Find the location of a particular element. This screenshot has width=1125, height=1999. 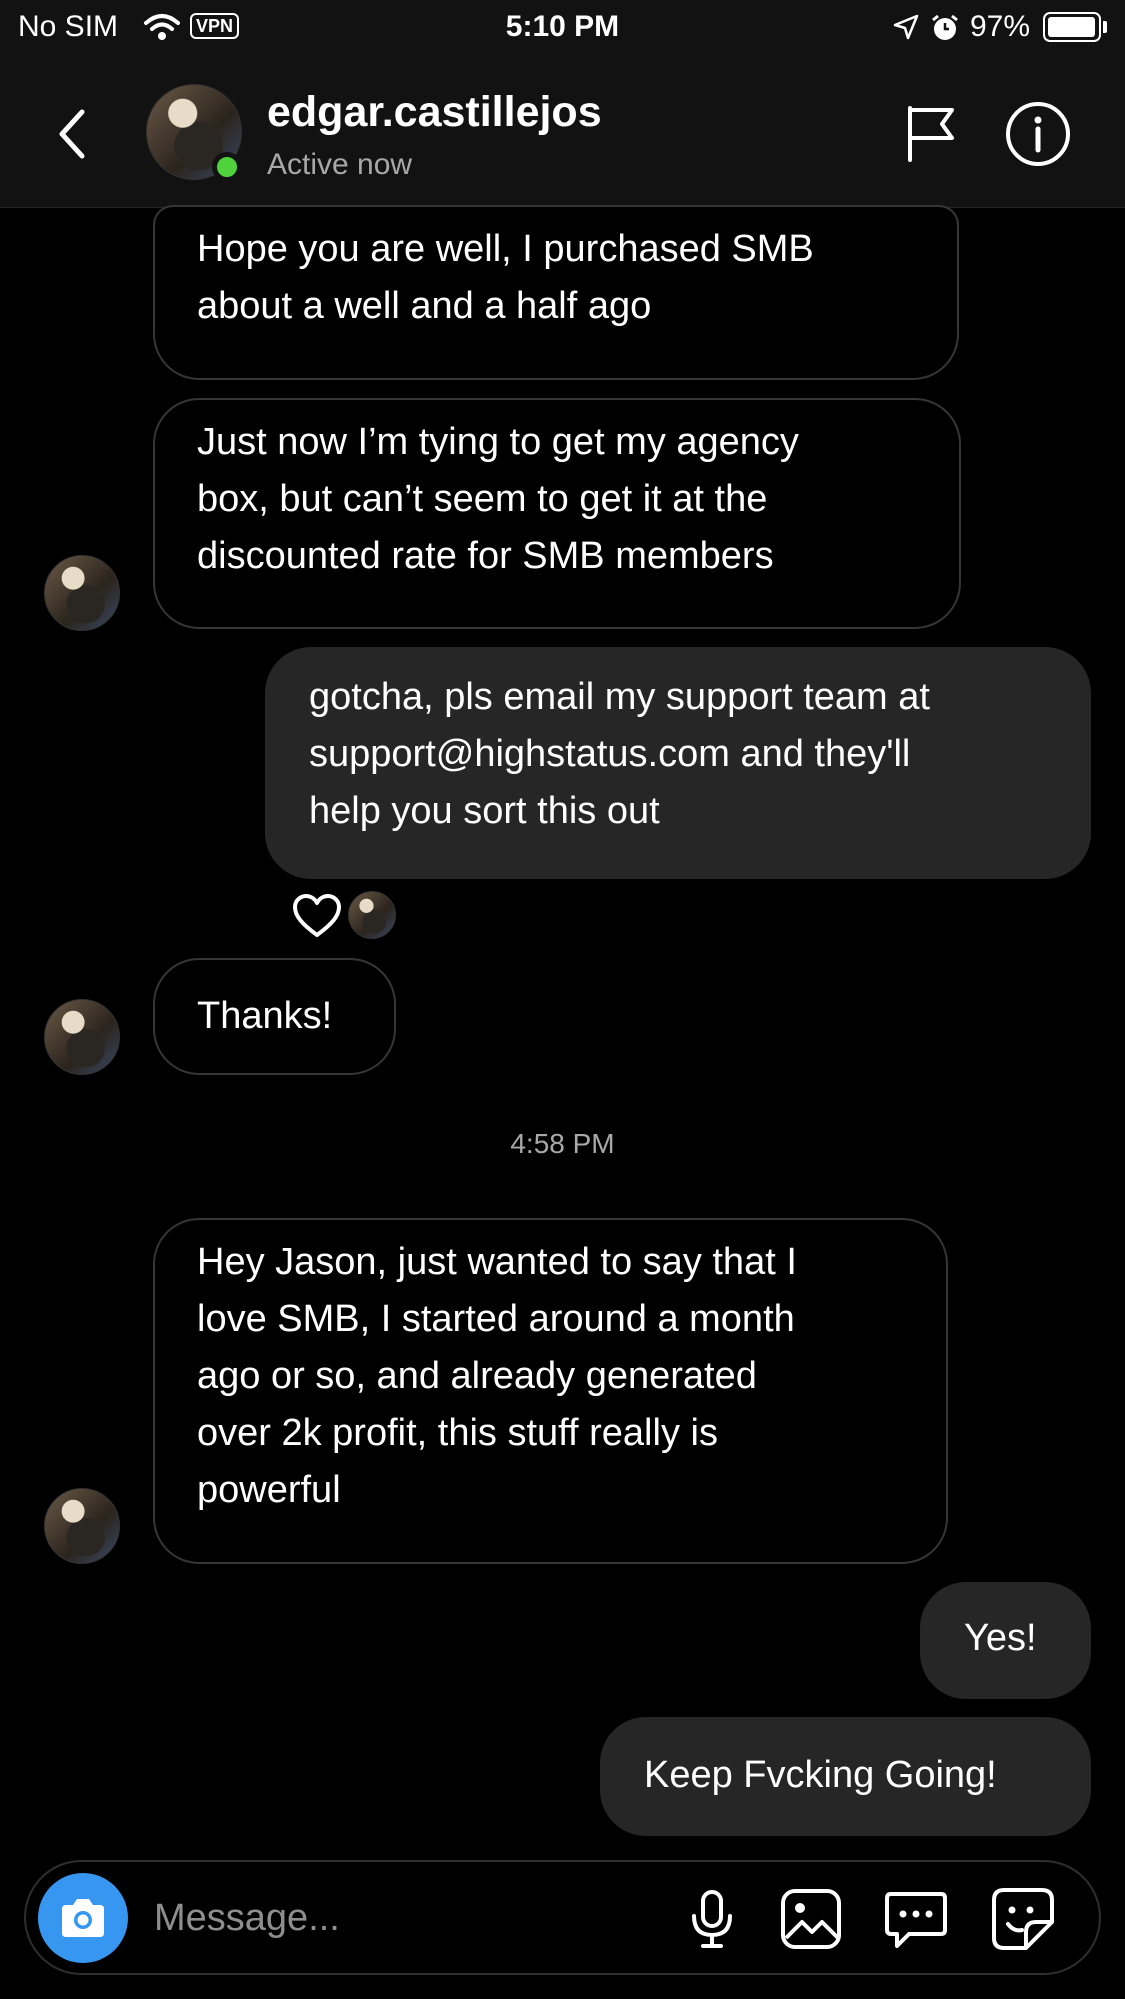

alarm-icon is located at coordinates (945, 30).